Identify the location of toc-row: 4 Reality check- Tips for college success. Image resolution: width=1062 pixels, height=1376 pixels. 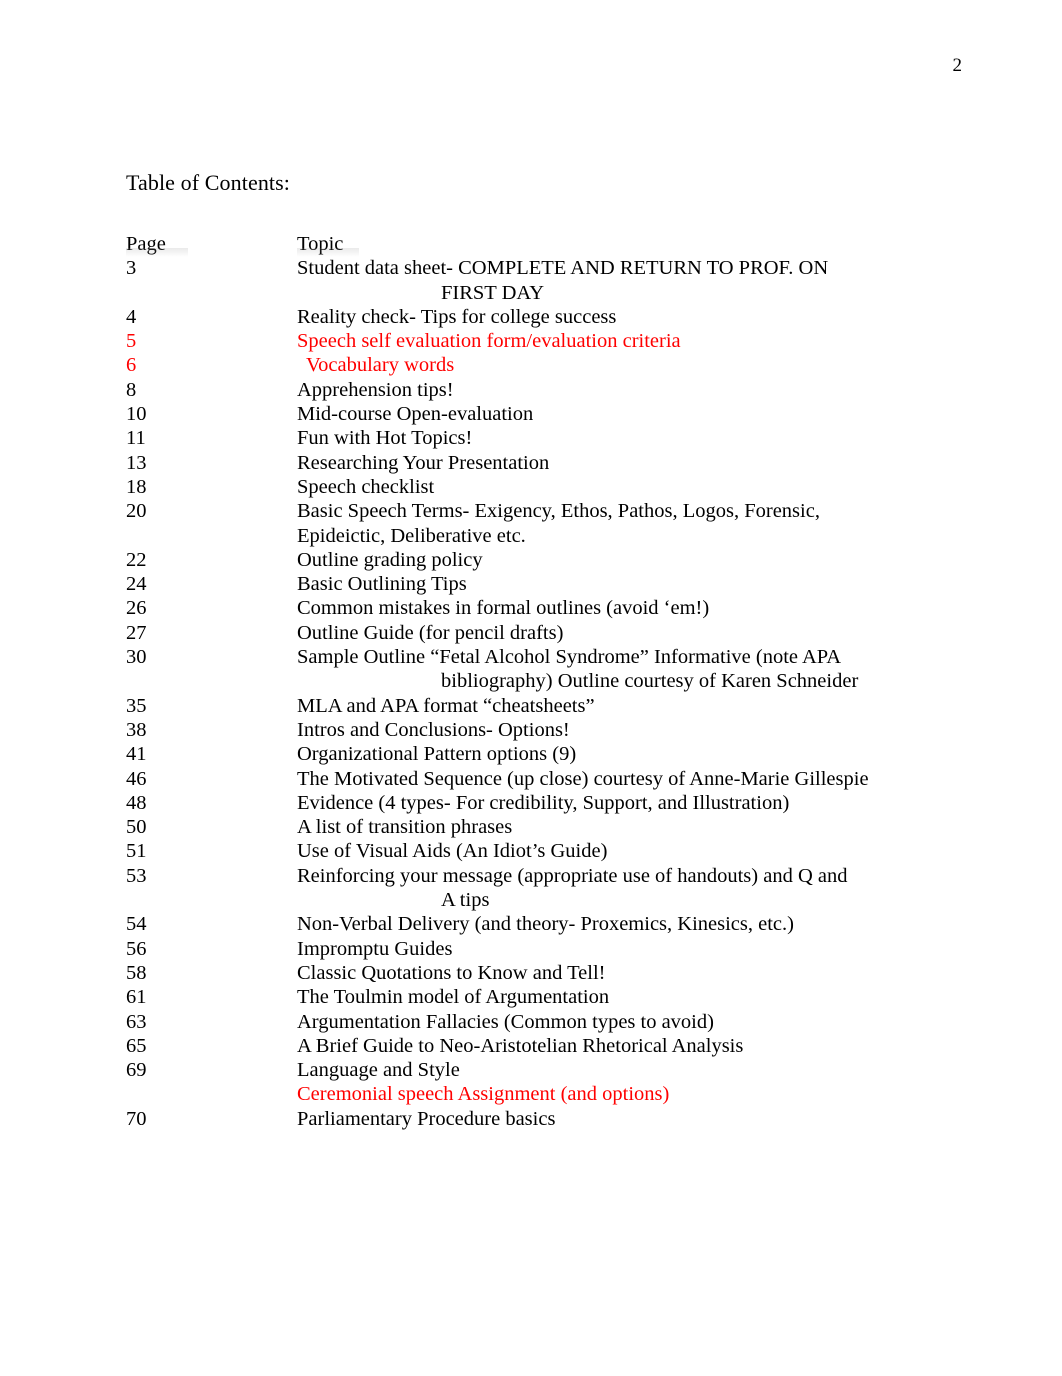
(556, 317).